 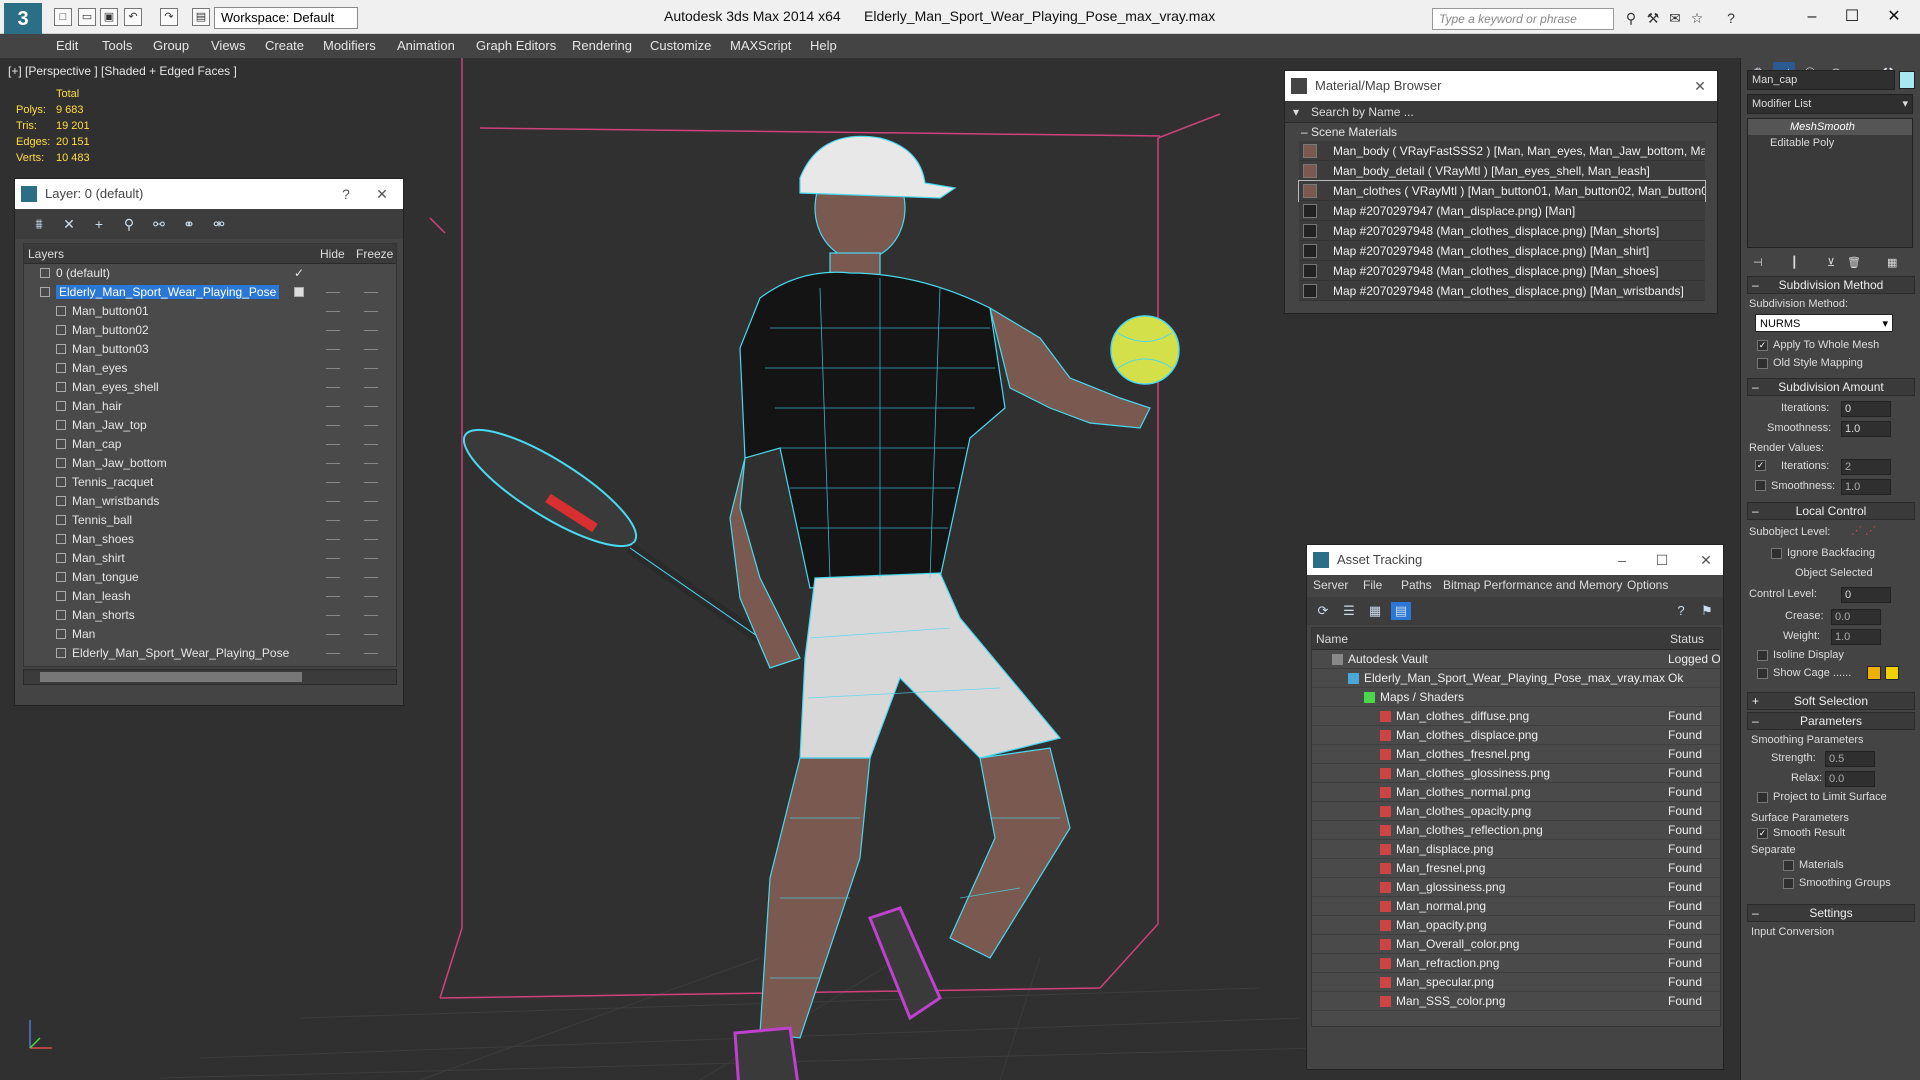 I want to click on asset-row: Man_clothes_opacity.png Found, so click(x=1516, y=811).